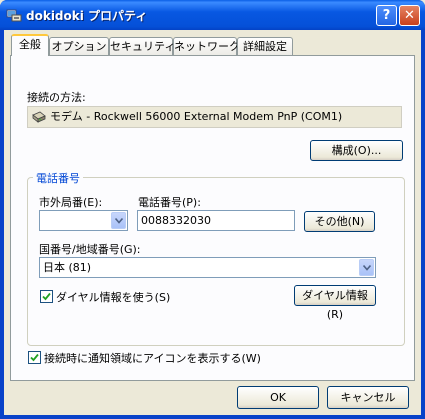 This screenshot has width=425, height=419. What do you see at coordinates (58, 178) in the screenshot?
I see `phone-number-group-title: 電話番号` at bounding box center [58, 178].